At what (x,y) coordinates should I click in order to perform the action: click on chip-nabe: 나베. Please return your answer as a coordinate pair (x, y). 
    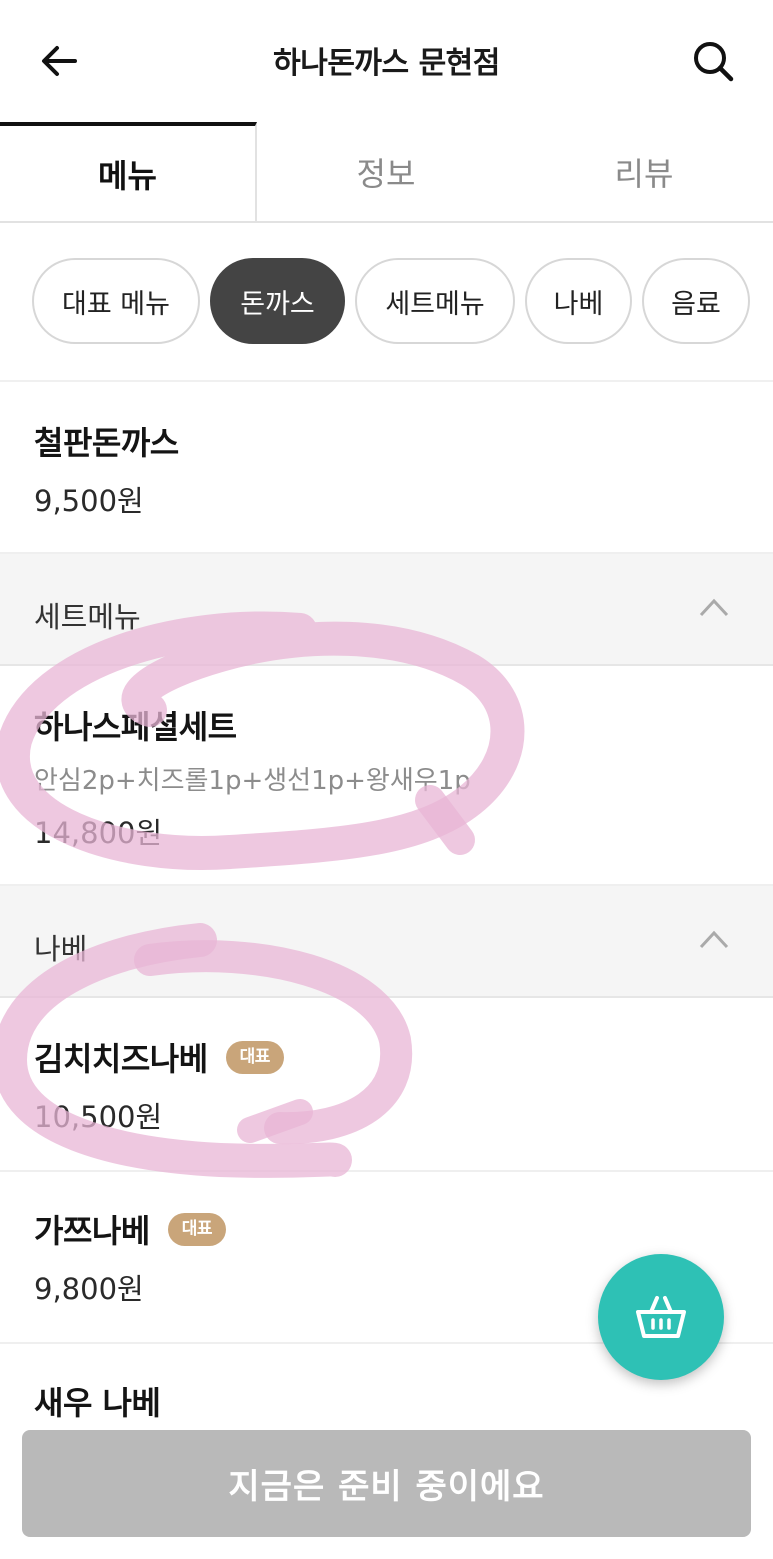
    Looking at the image, I should click on (578, 301).